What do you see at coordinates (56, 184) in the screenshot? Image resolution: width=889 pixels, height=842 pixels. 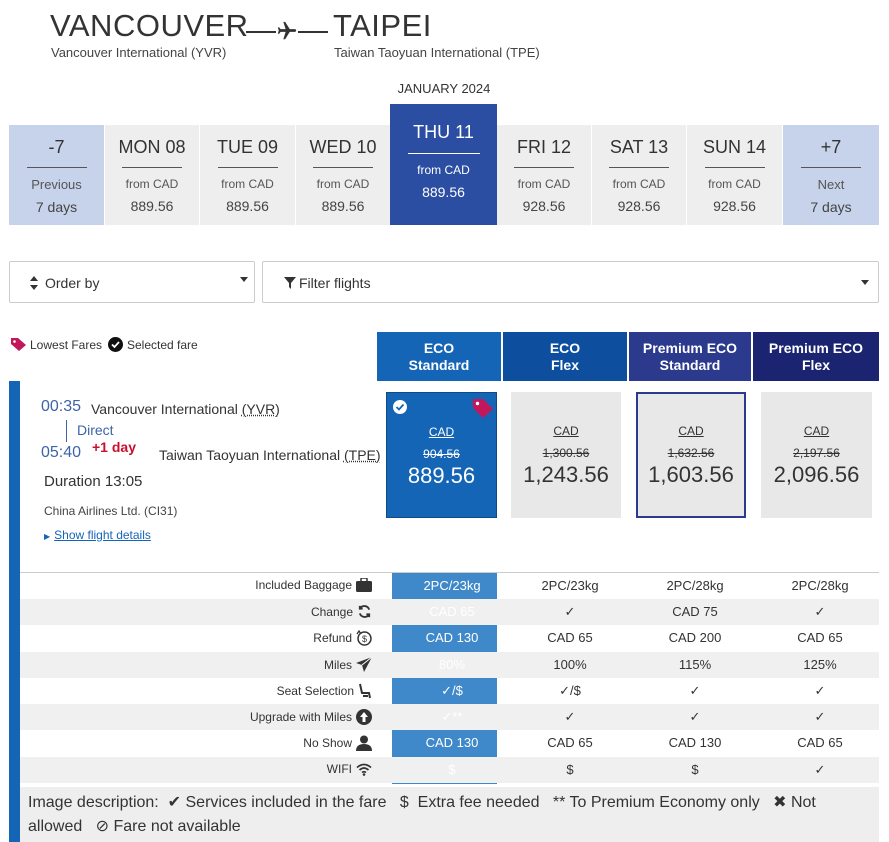 I see `prev-label: Previous` at bounding box center [56, 184].